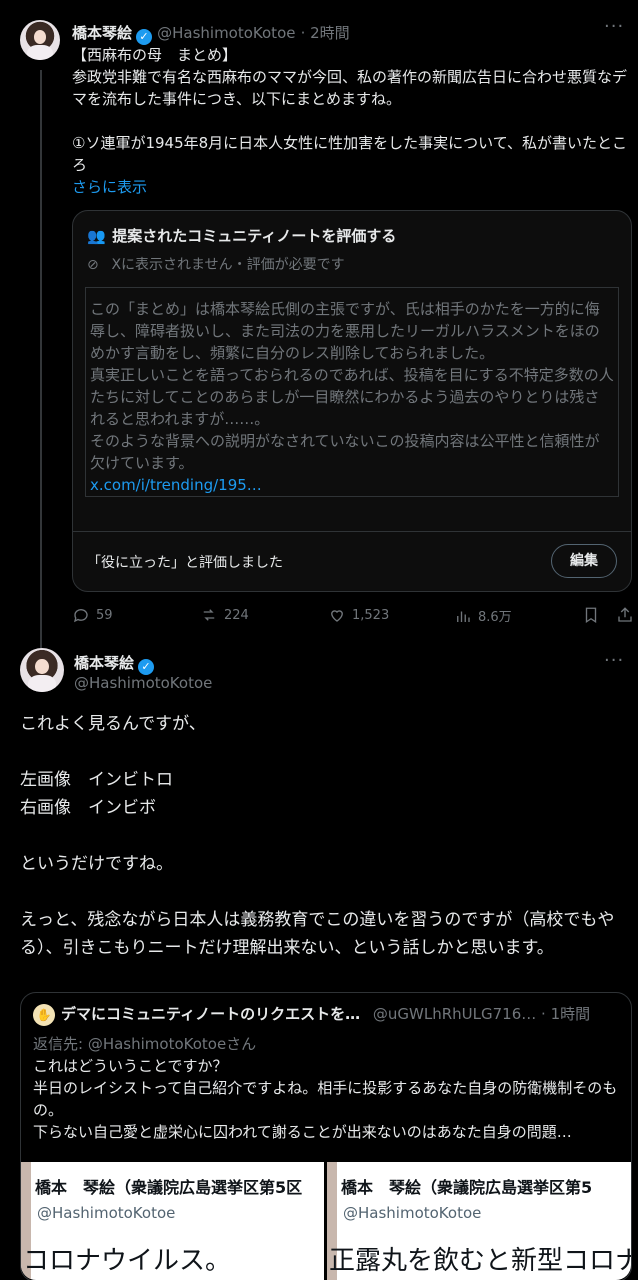  Describe the element at coordinates (495, 617) in the screenshot. I see `view-count: 8.6万` at that location.